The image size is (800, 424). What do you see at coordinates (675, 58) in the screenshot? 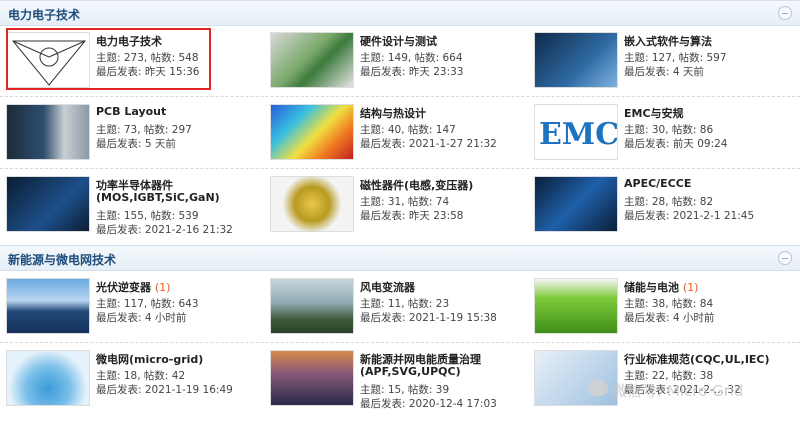
I see `forum-topics-count: 主题: 127, 帖数: 597` at bounding box center [675, 58].